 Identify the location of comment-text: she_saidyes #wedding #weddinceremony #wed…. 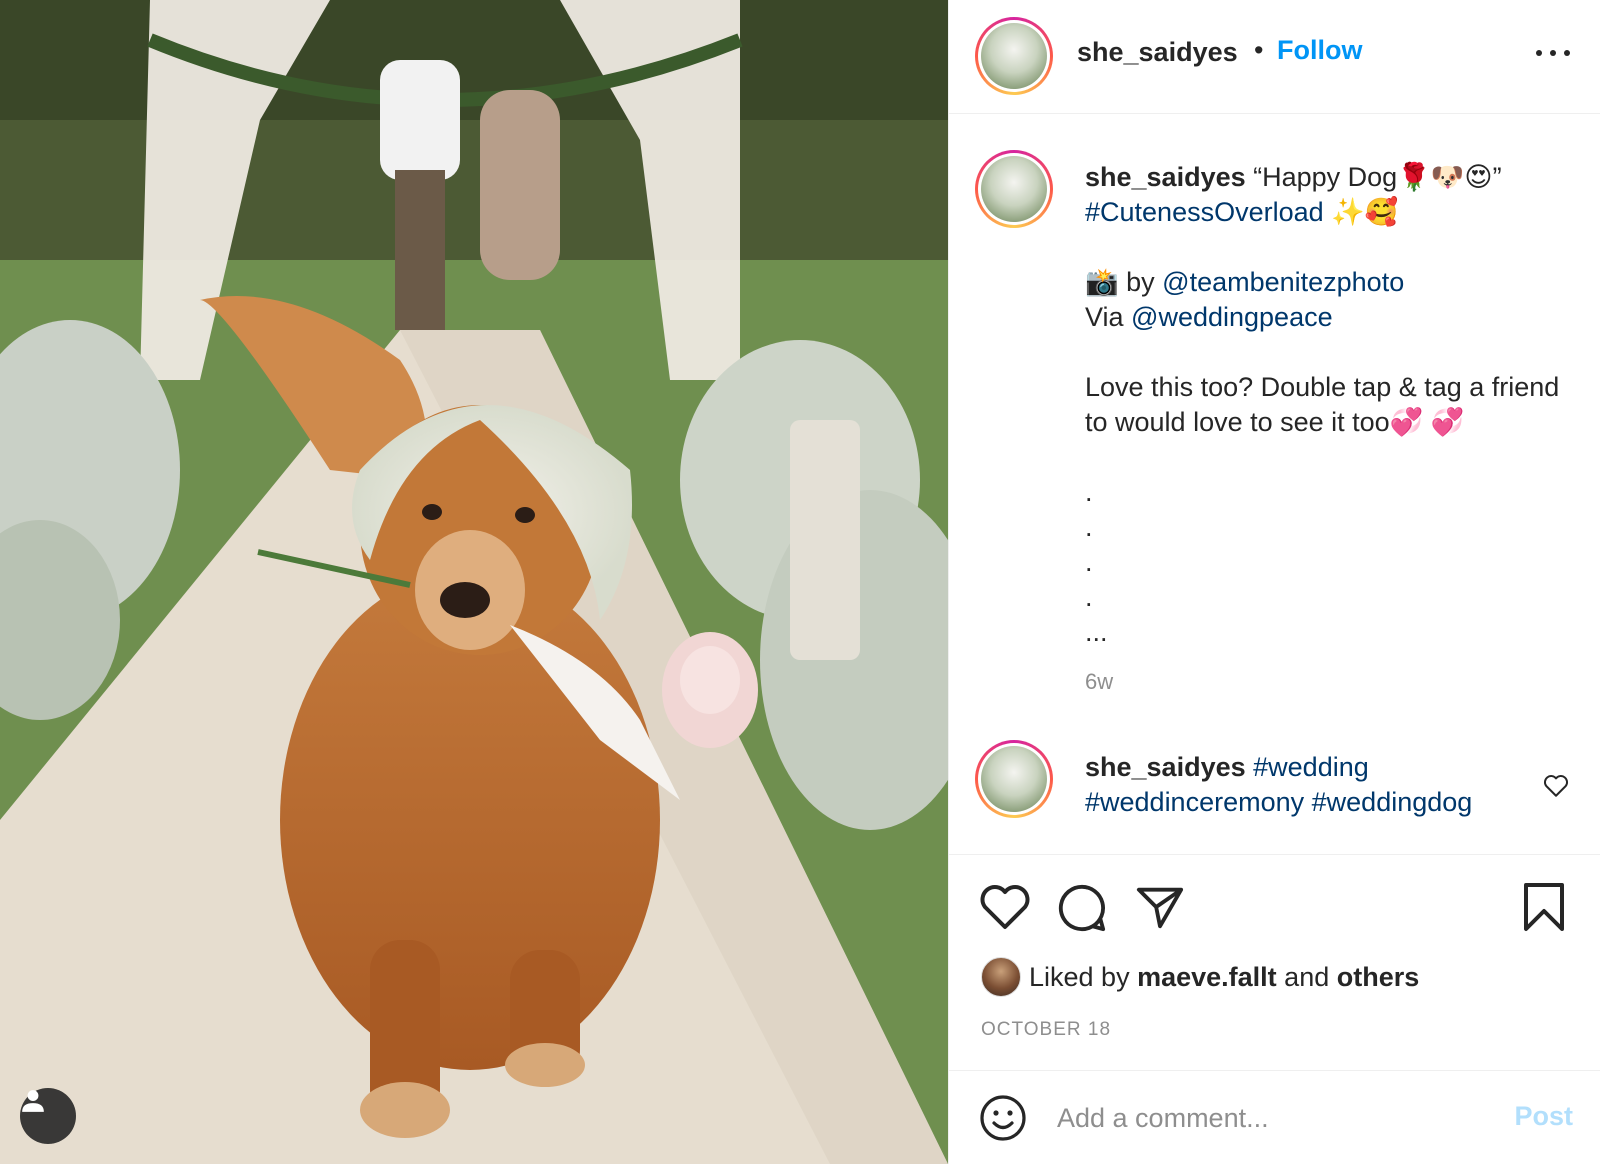
(1305, 785).